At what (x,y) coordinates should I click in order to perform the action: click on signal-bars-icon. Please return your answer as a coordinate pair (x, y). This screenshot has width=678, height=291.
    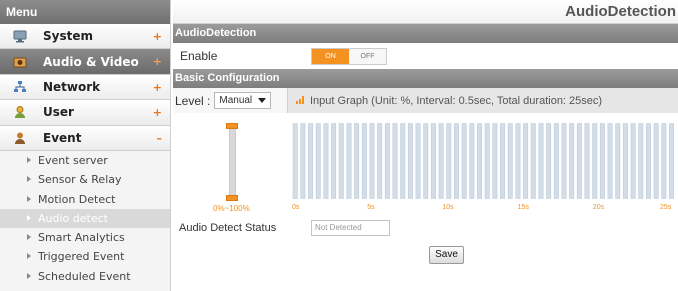
    Looking at the image, I should click on (300, 101).